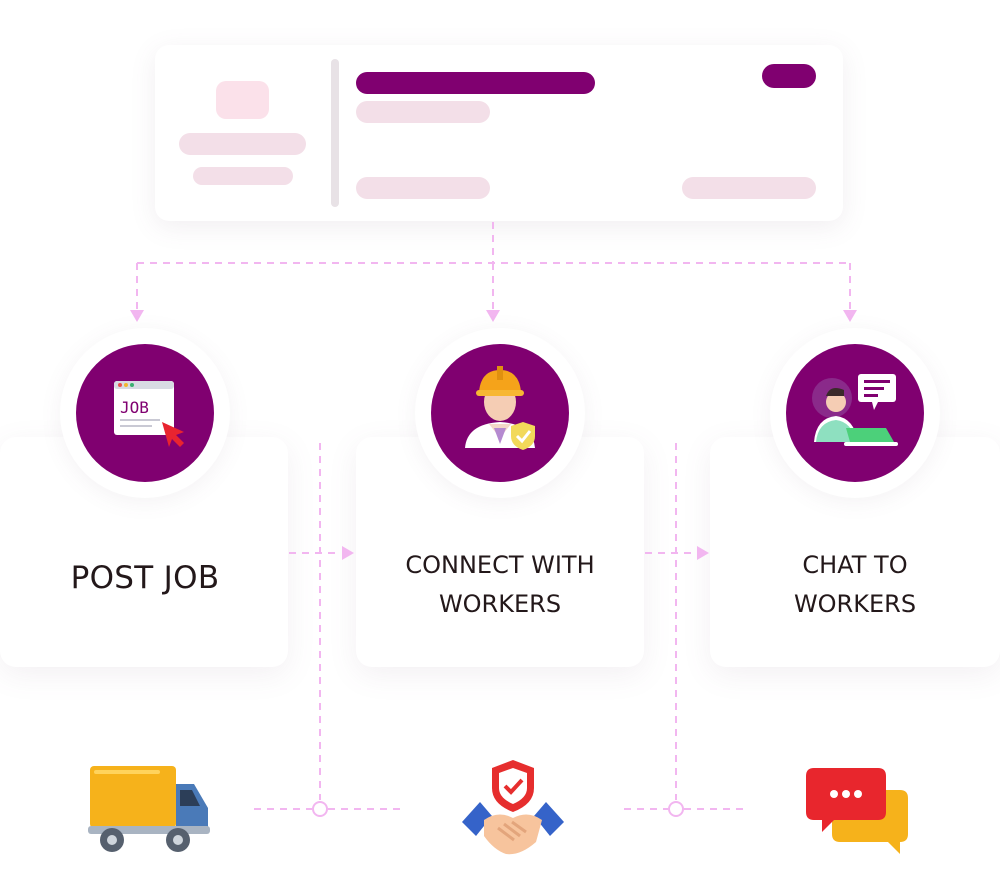  I want to click on step-label-chat: CHAT TO WORKERS, so click(855, 585).